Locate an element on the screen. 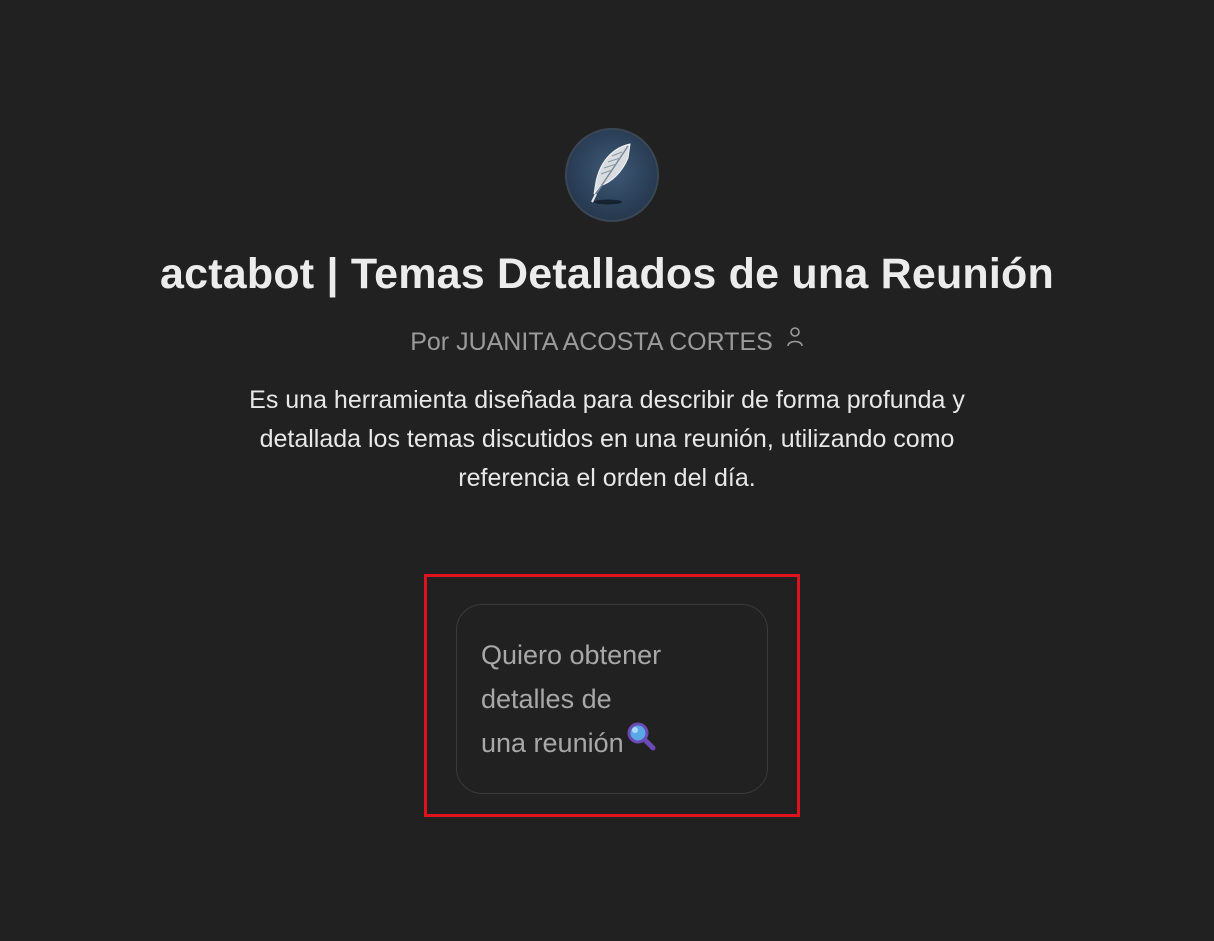 This screenshot has height=941, width=1214. magnifying-glass-icon is located at coordinates (641, 742).